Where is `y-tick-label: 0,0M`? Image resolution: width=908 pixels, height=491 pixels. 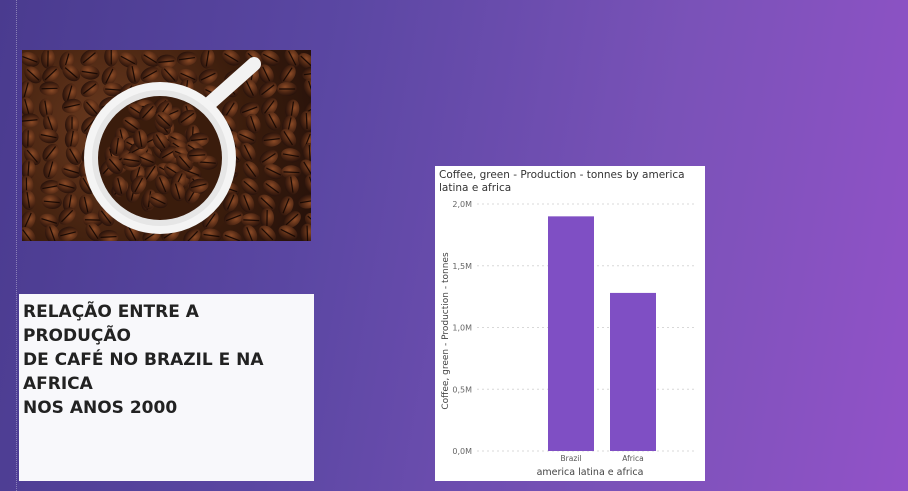
y-tick-label: 0,0M is located at coordinates (462, 451).